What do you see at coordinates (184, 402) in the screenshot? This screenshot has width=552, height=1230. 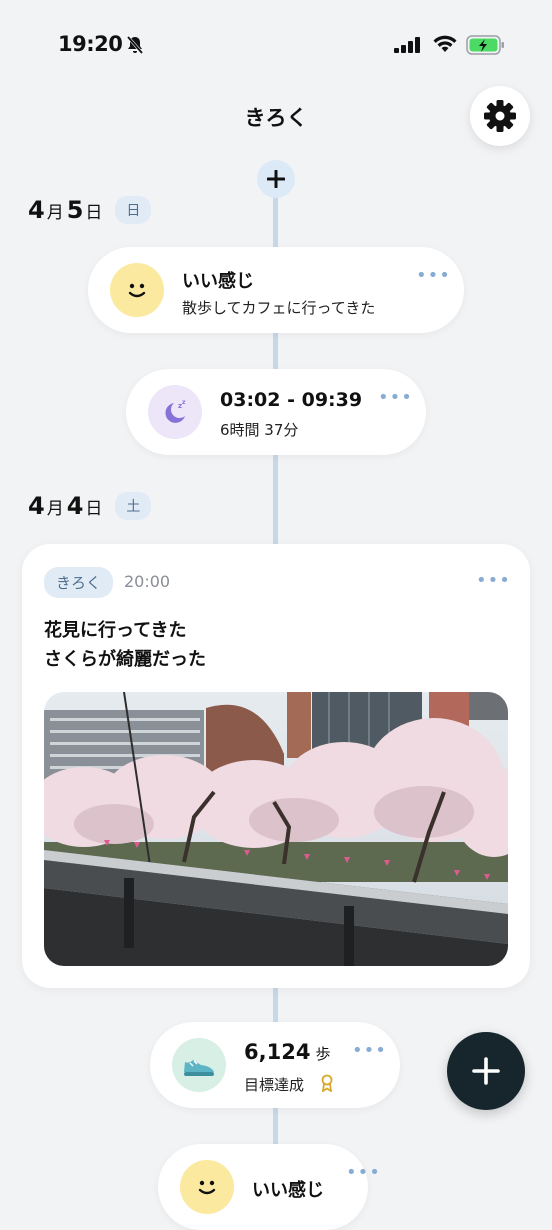 I see `svg-text: z` at bounding box center [184, 402].